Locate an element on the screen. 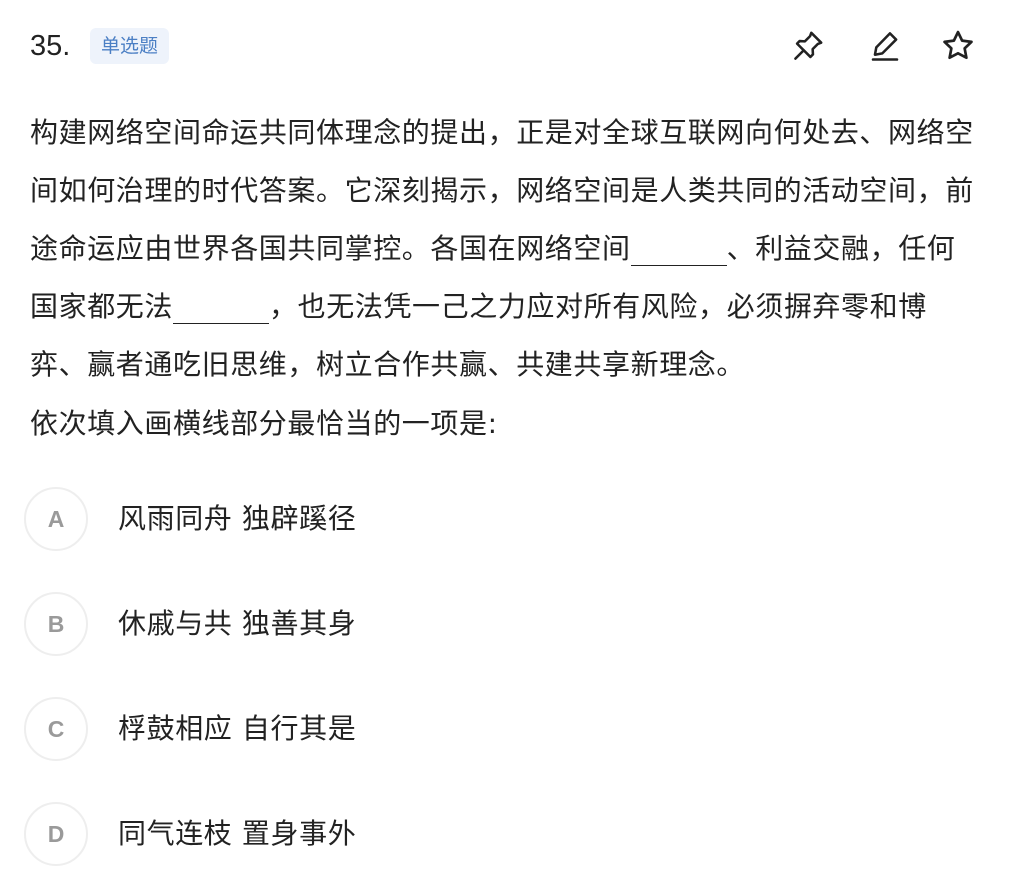 The height and width of the screenshot is (872, 1011). edit-icon is located at coordinates (885, 46).